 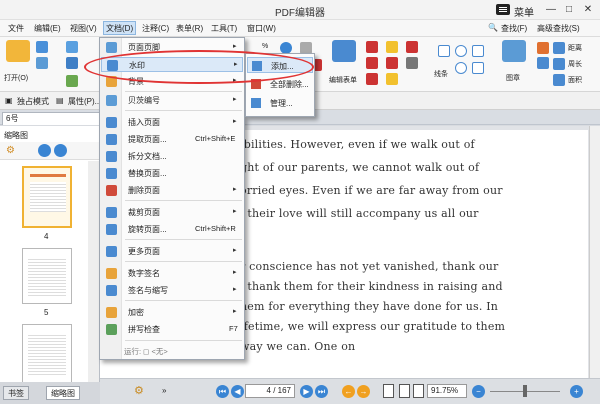 I want to click on run-action-label: 运行: ◻ <无>, so click(x=146, y=351).